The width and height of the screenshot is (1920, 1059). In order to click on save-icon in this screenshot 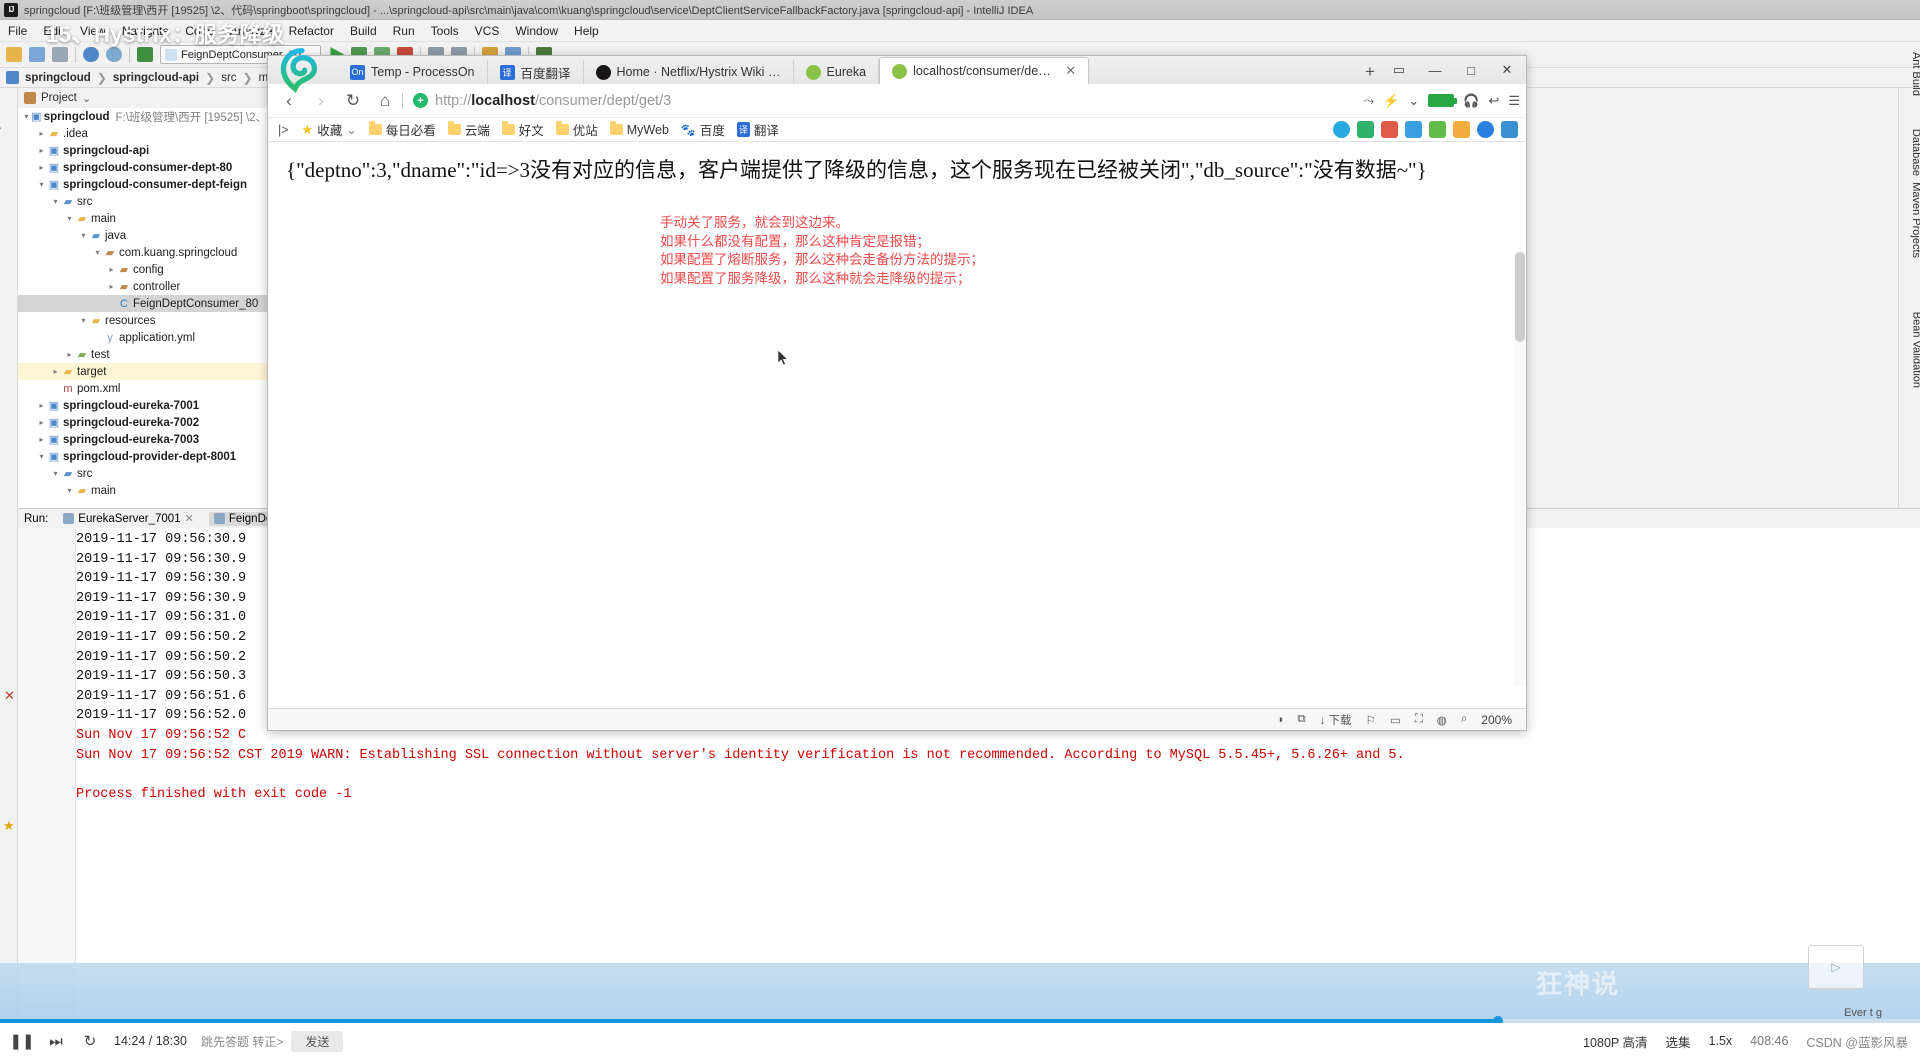, I will do `click(37, 54)`.